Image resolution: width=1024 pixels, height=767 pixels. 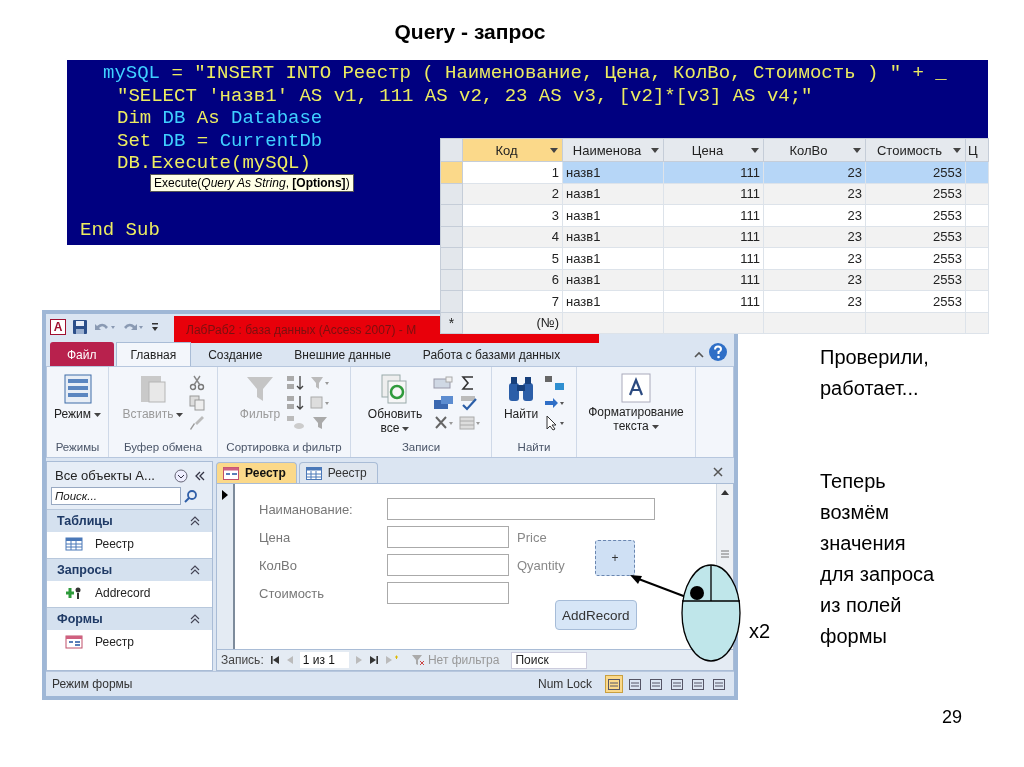 I want to click on record-selector, so click(x=226, y=566).